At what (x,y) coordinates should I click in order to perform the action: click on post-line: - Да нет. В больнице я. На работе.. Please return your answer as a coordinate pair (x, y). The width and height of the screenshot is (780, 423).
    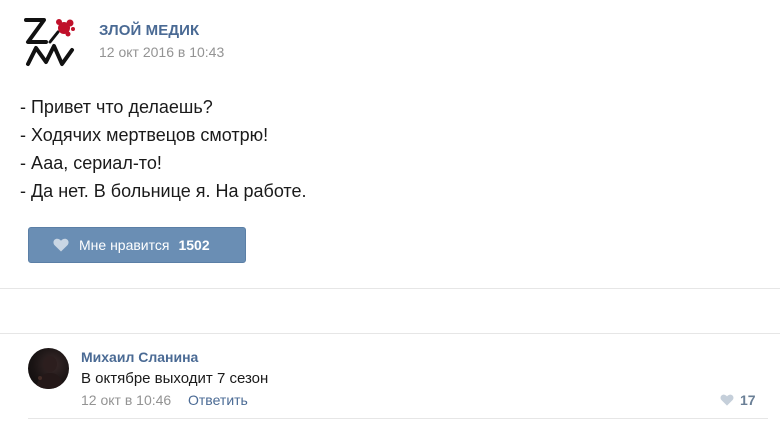
    Looking at the image, I should click on (163, 191).